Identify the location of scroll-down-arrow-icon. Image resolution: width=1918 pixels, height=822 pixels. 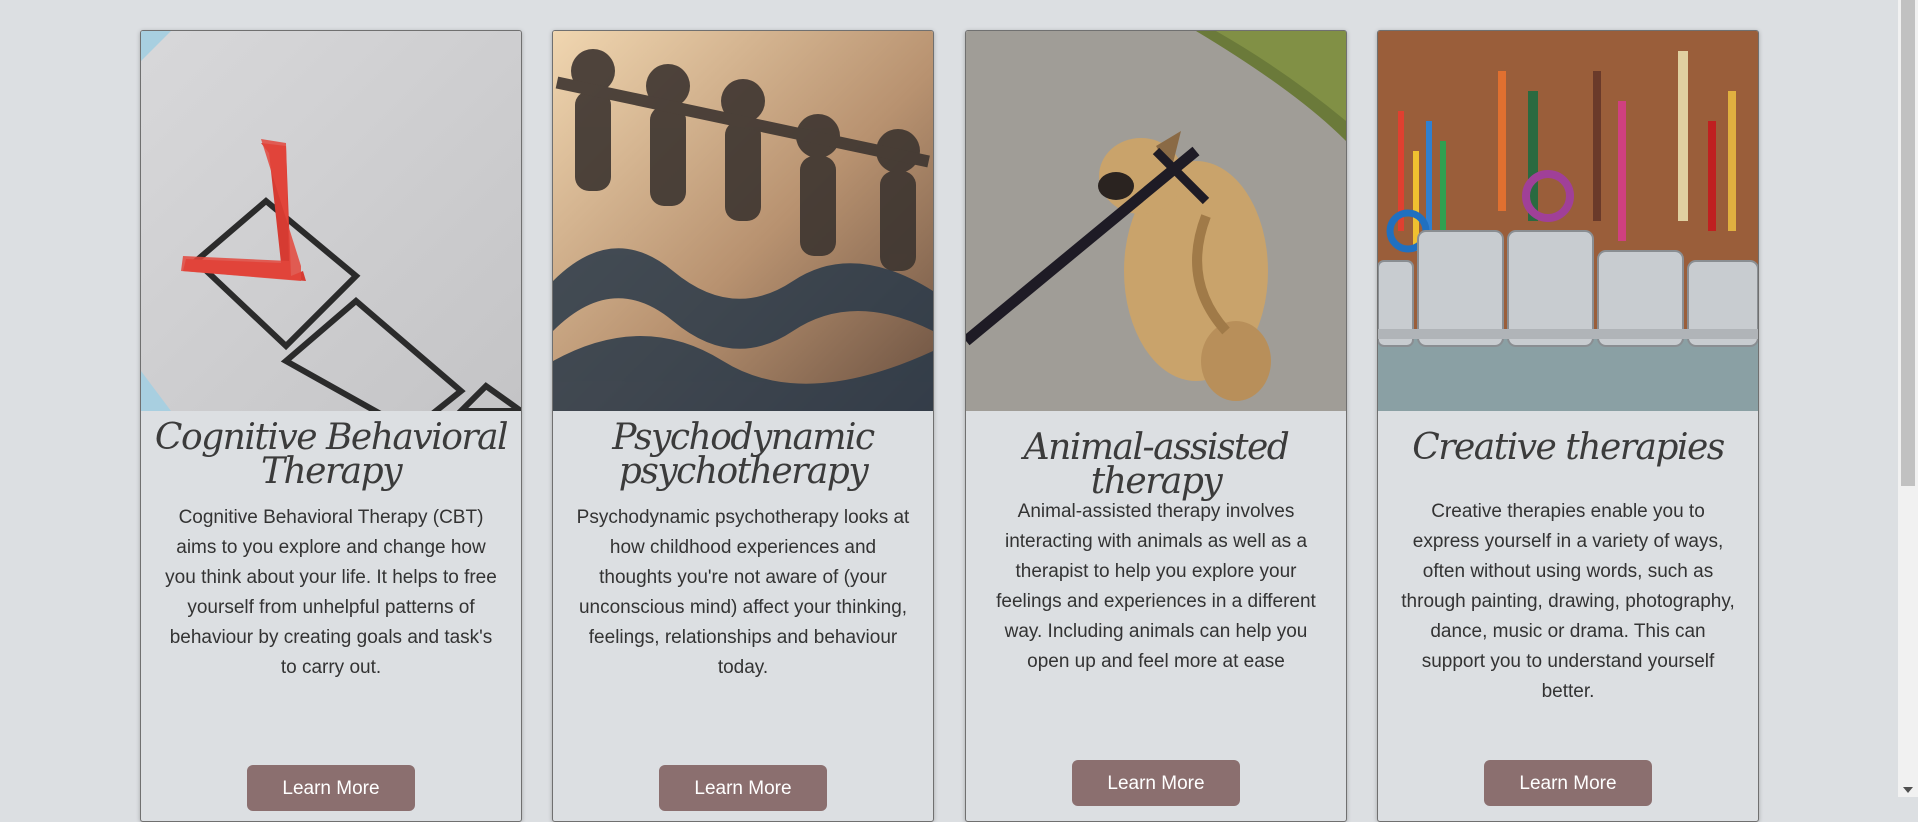
(1908, 790).